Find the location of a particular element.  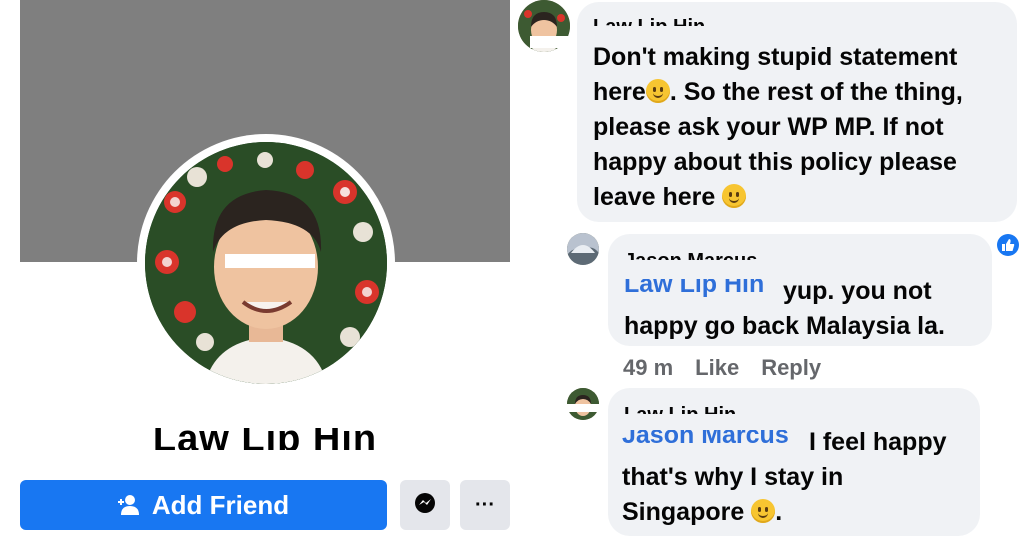

profile-name: Law Lip Hin is located at coordinates (265, 431).